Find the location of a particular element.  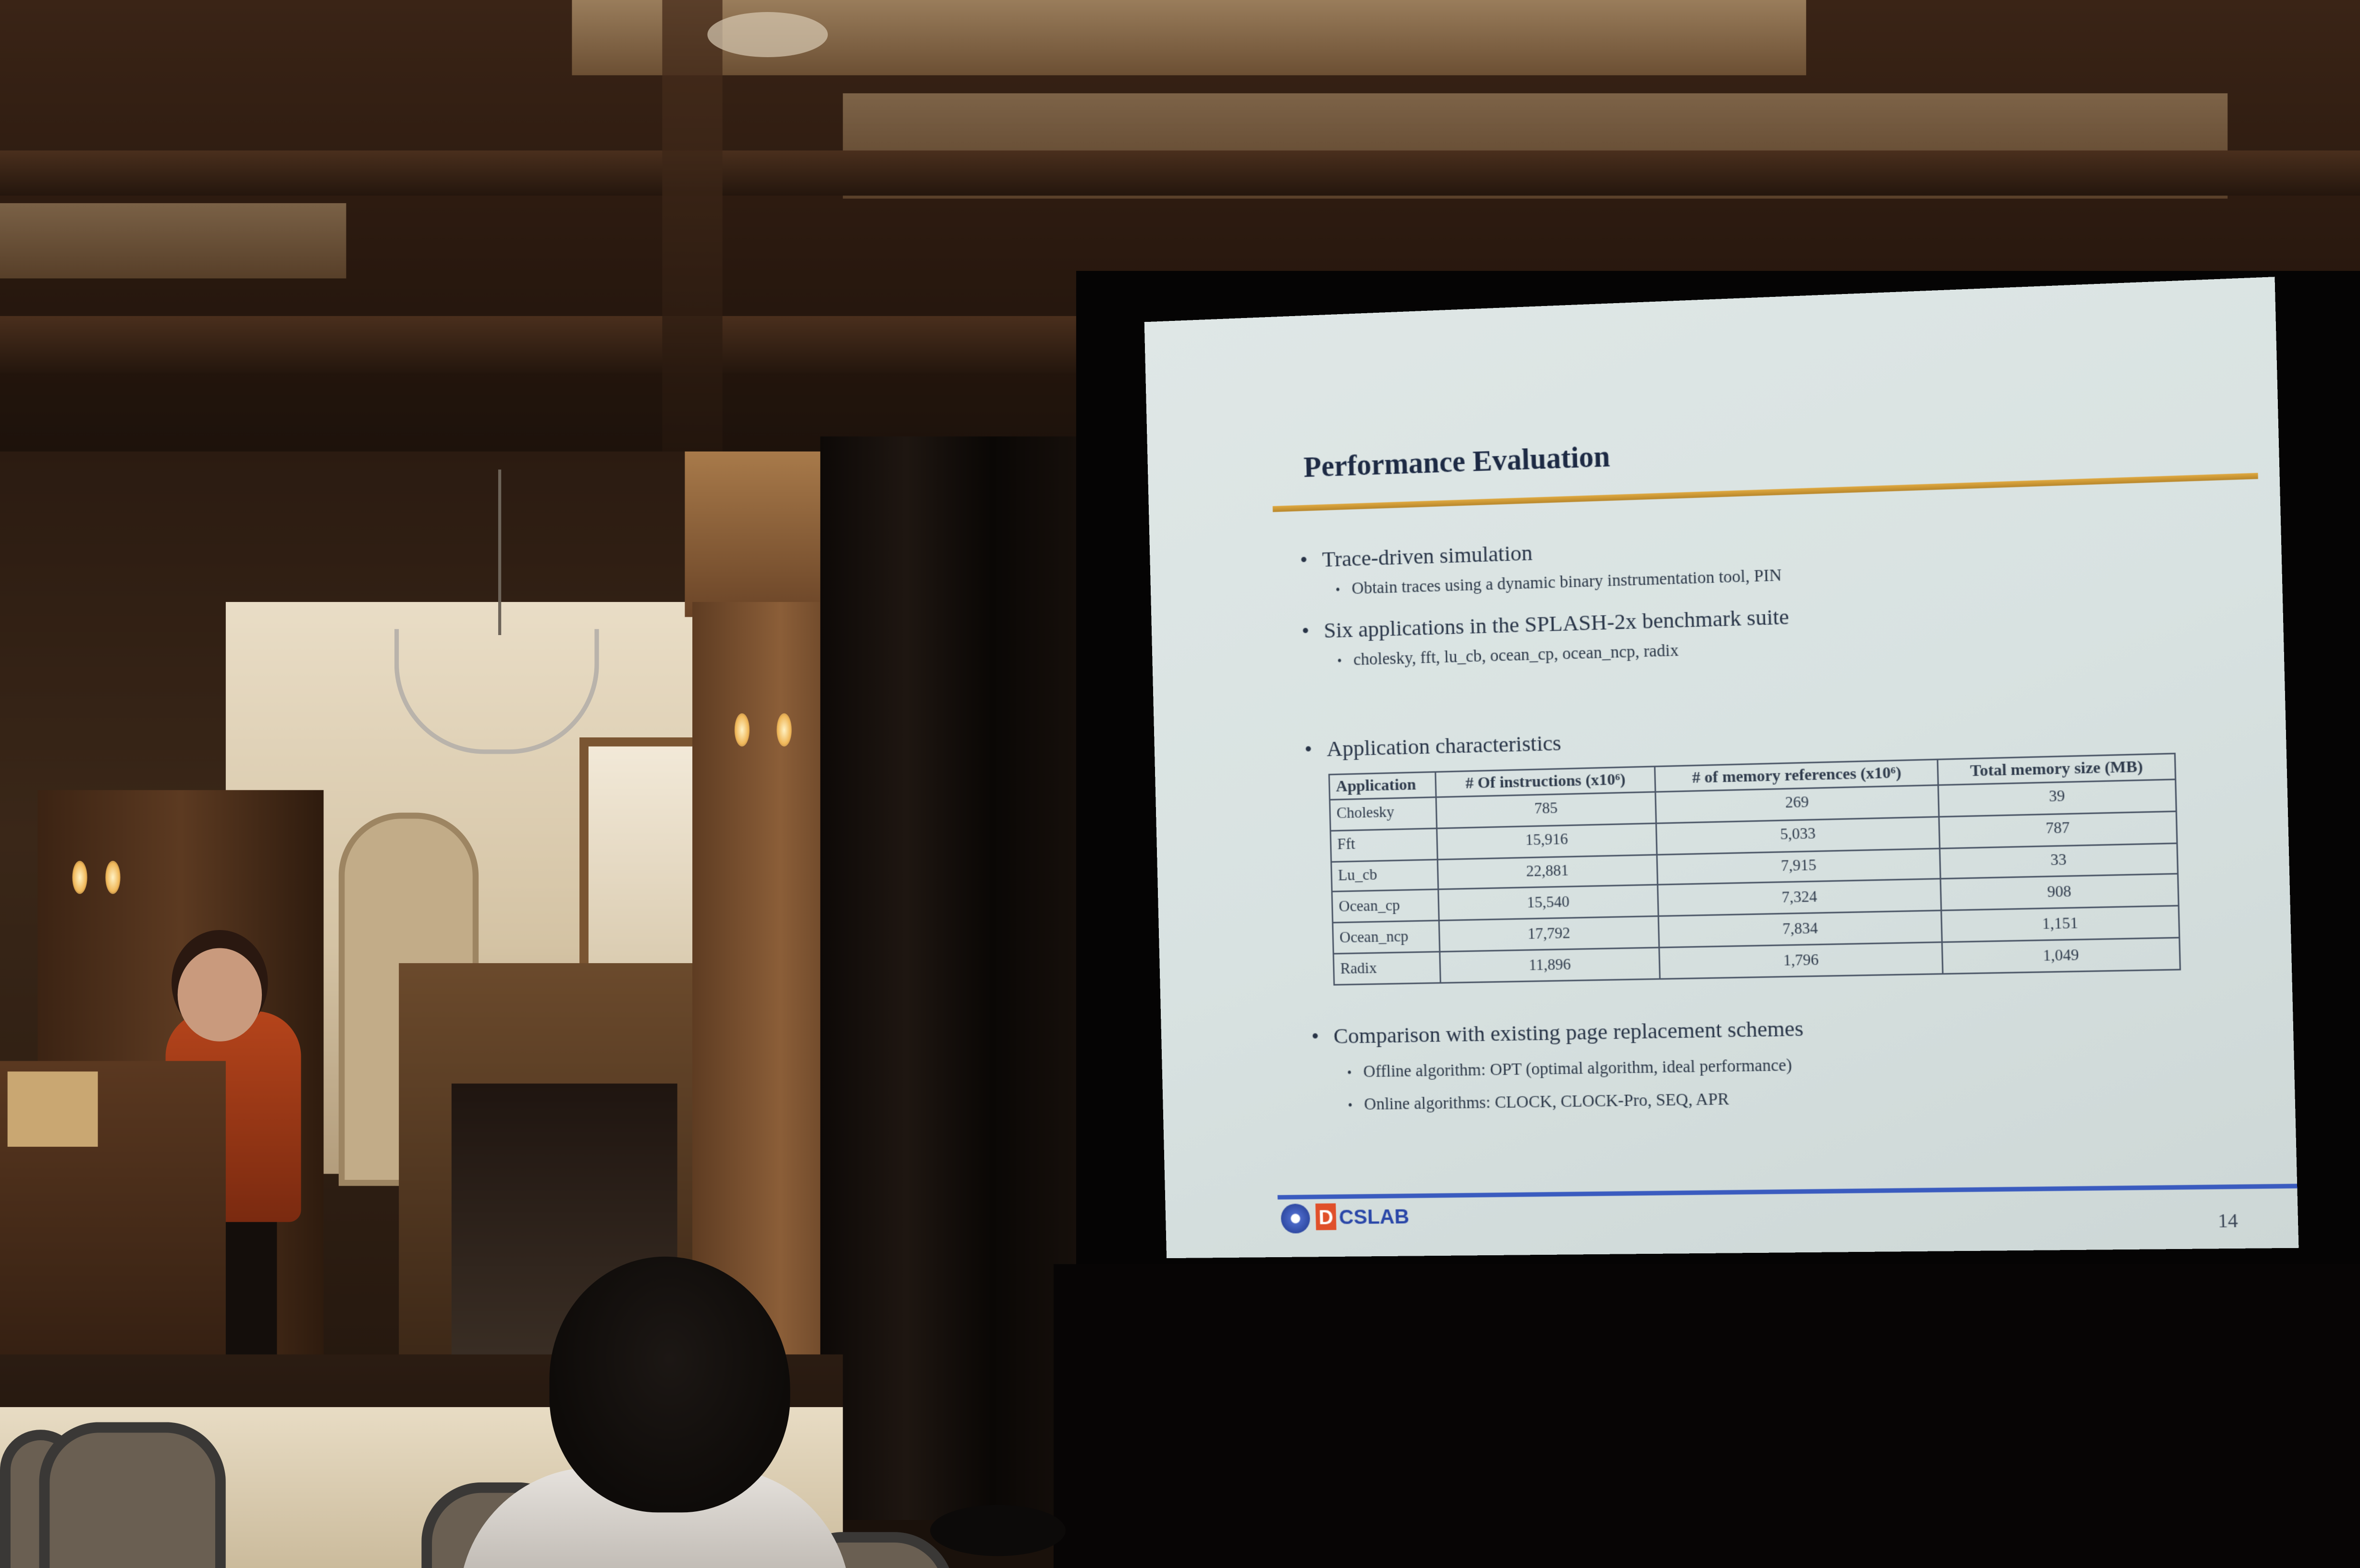

table-cell: 1,151 is located at coordinates (2061, 925).